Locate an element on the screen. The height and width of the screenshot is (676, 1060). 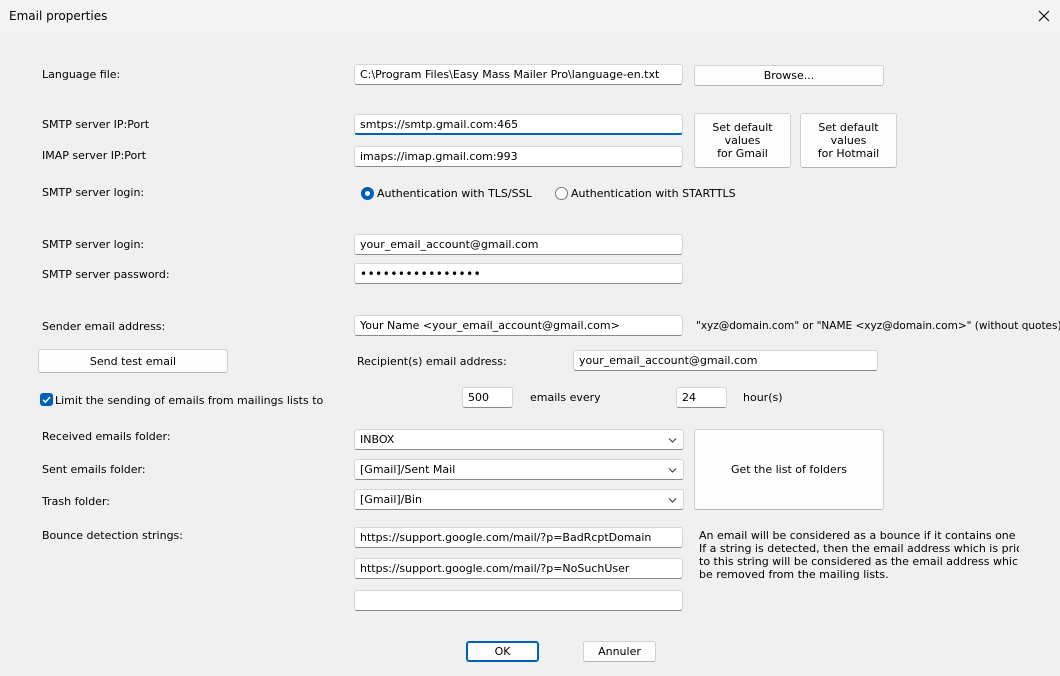
smtp-password-label: SMTP server password: is located at coordinates (106, 274).